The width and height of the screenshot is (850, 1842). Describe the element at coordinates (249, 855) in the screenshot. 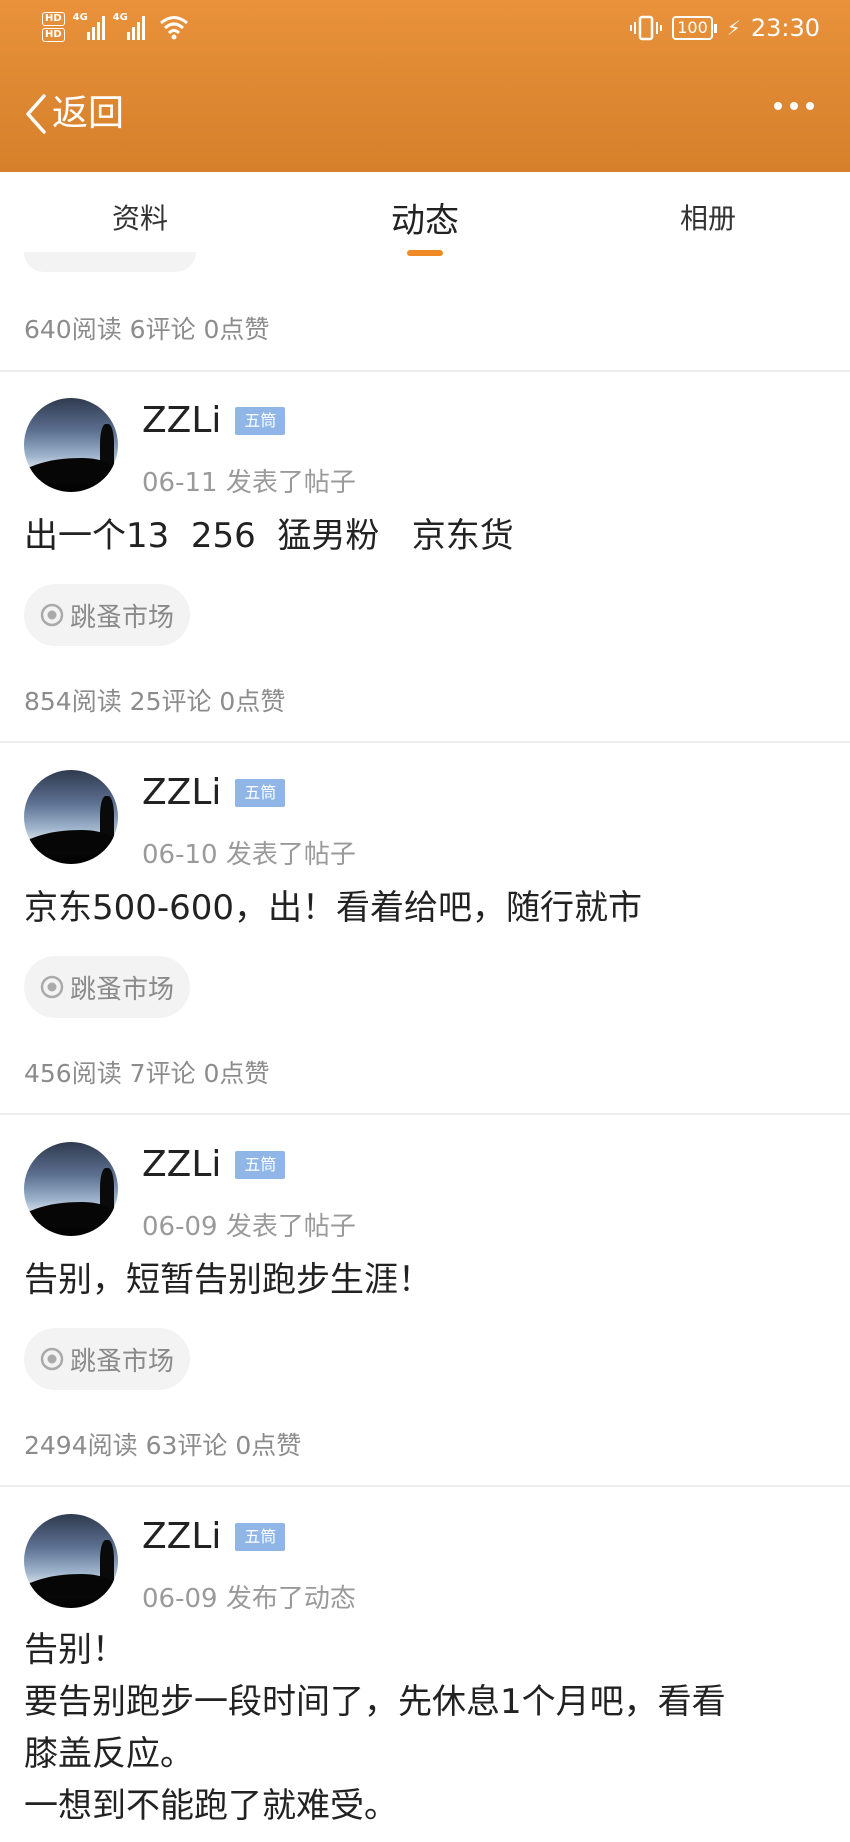

I see `post-meta: 06-10 发表了帖子` at that location.